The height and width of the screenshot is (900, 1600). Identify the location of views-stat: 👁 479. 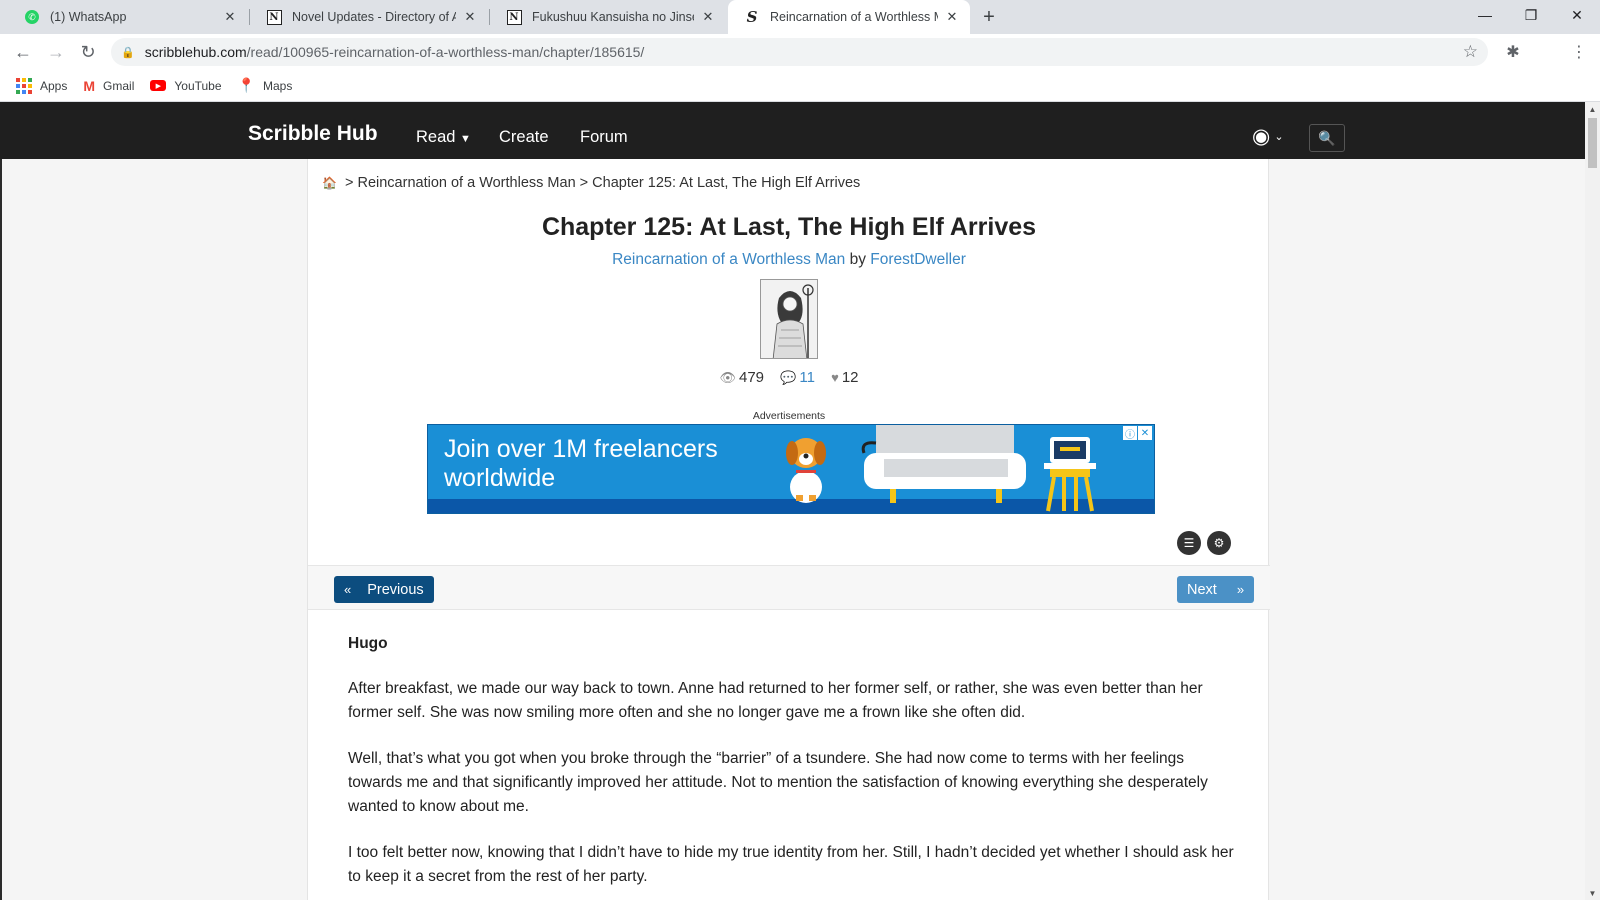
(741, 377).